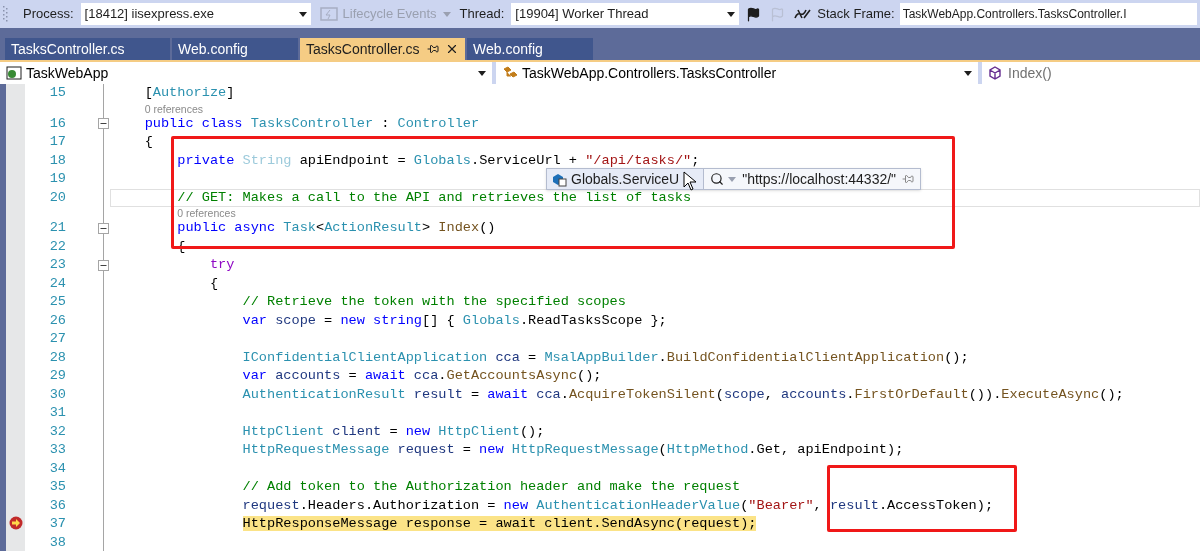  What do you see at coordinates (336, 228) in the screenshot?
I see `code-line: public async Task<ActionResult> Index()` at bounding box center [336, 228].